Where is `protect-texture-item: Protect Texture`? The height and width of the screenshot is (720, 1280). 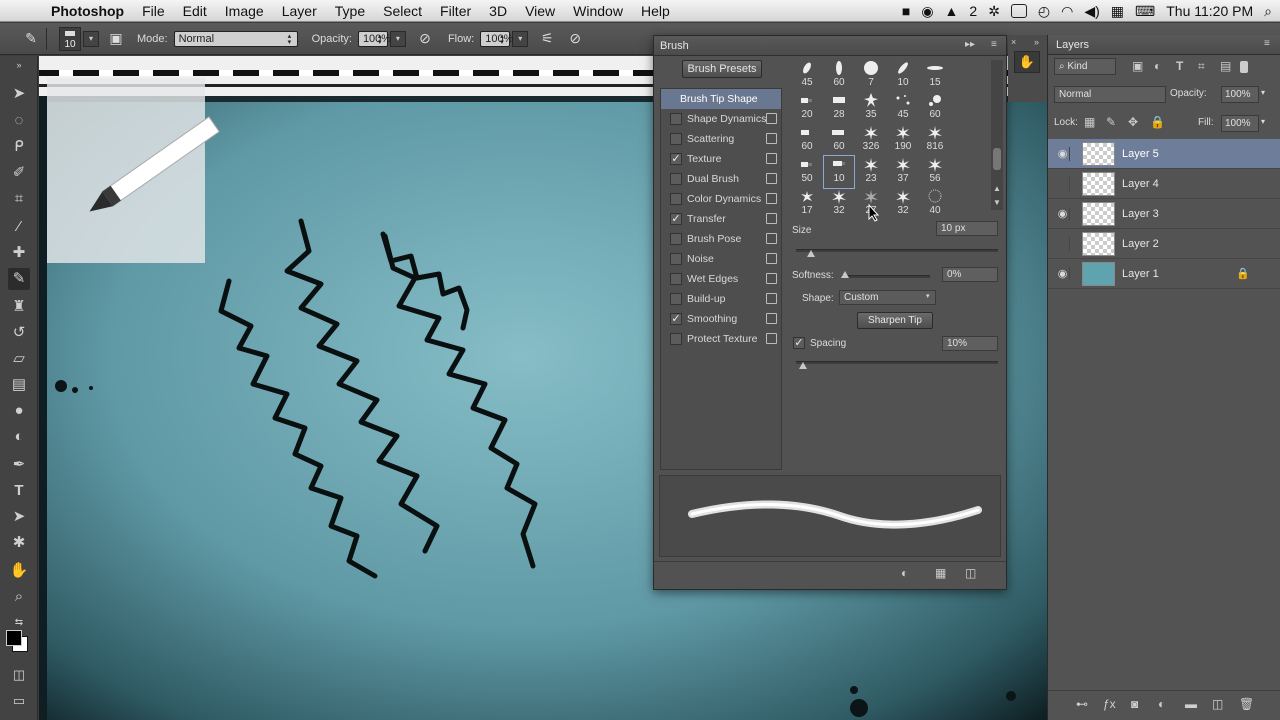
protect-texture-item: Protect Texture is located at coordinates (721, 339).